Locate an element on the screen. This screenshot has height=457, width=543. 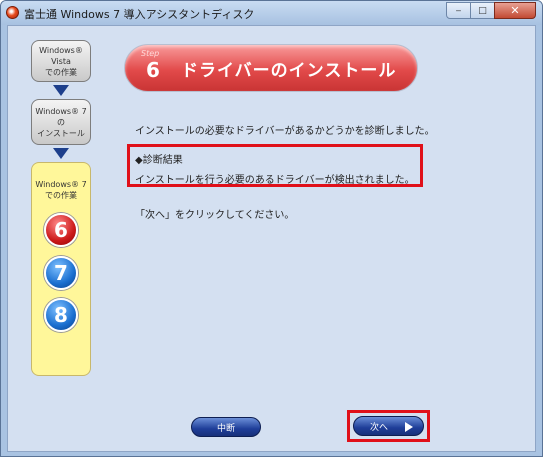
page-title: ドライバーのインストール is located at coordinates (289, 71).